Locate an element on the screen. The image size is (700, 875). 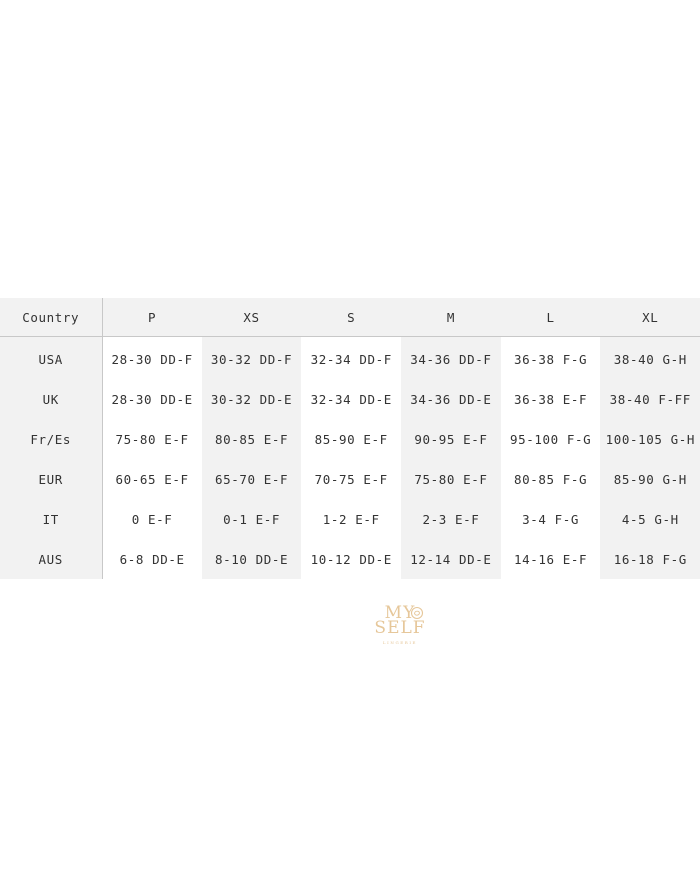
size-cell: 38-40 G-H is located at coordinates (650, 357).